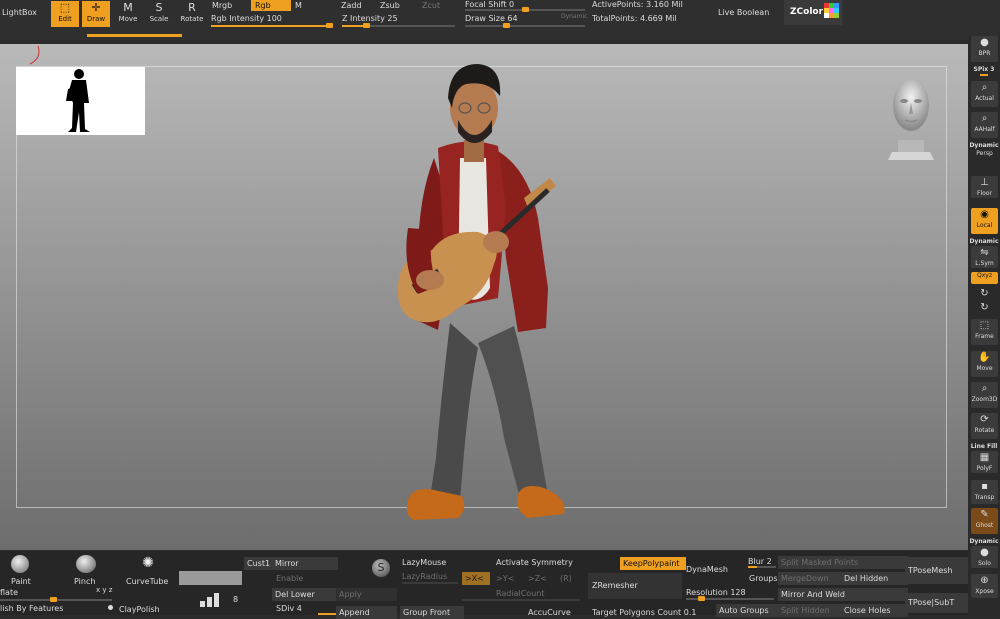  I want to click on scale-button: S Scale, so click(159, 14).